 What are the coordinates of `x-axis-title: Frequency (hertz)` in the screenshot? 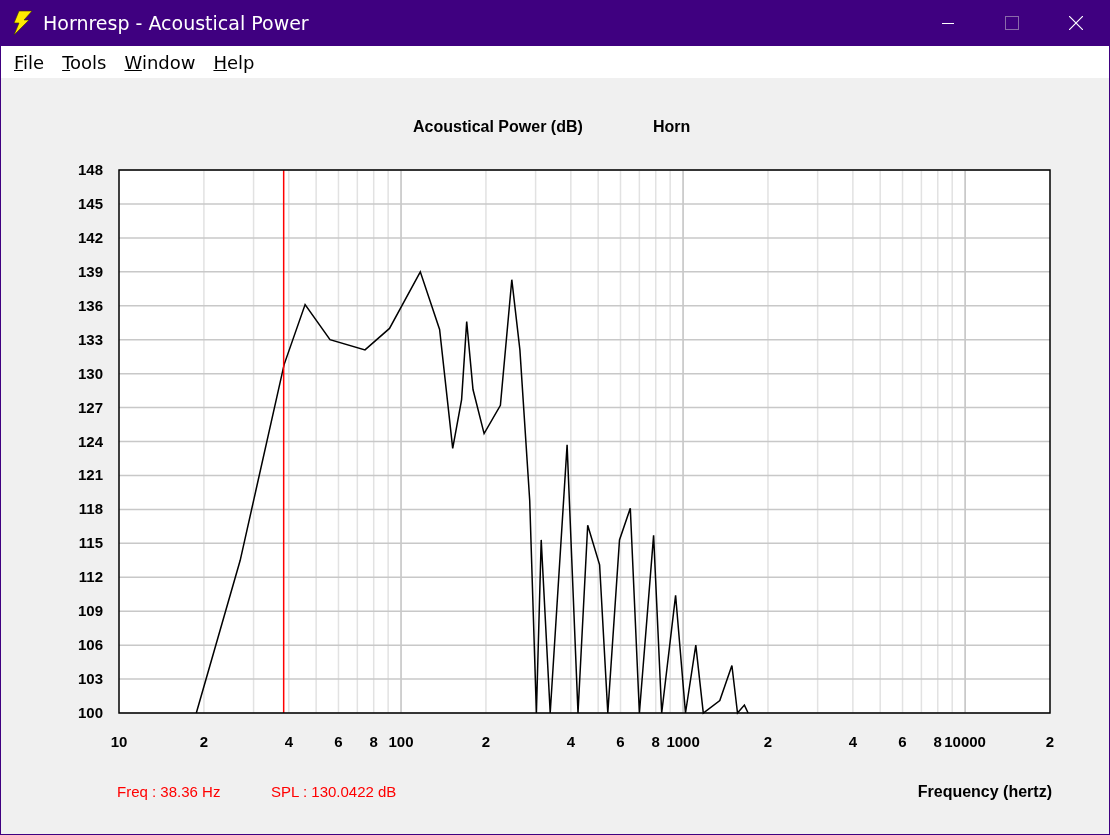 It's located at (984, 791).